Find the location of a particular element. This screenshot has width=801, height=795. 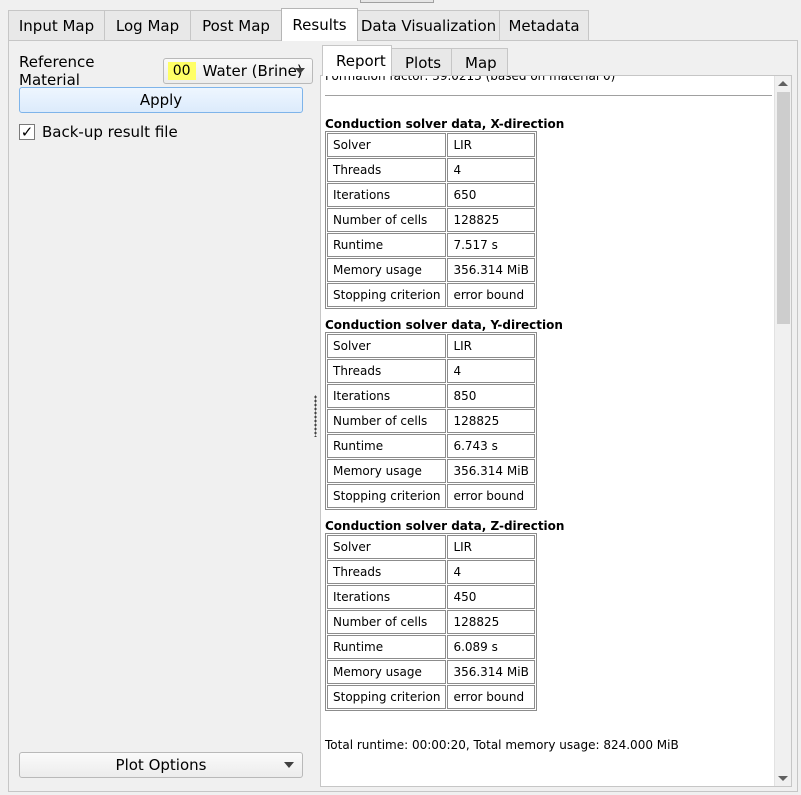

checkmark-icon: ✓ is located at coordinates (27, 132).